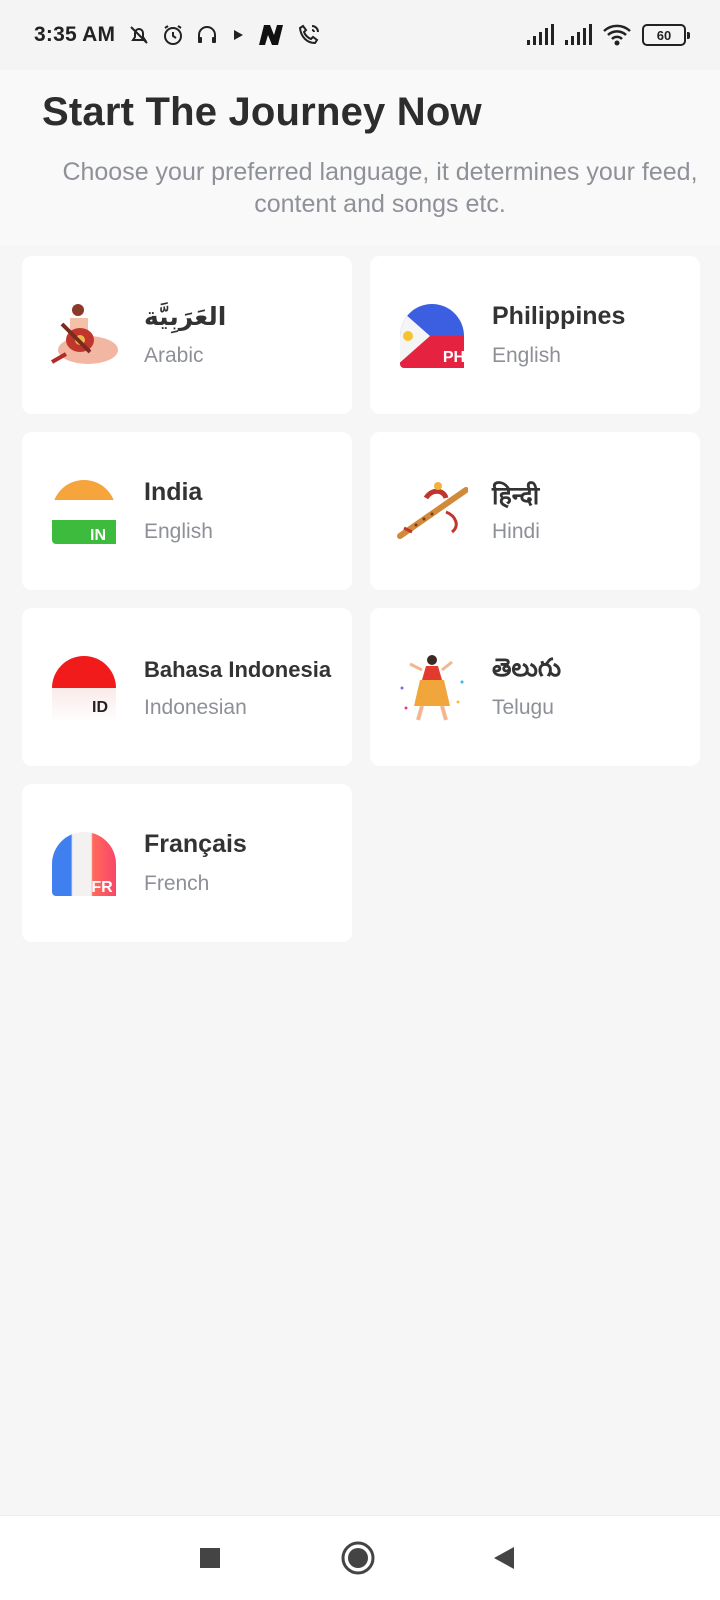  What do you see at coordinates (432, 510) in the screenshot?
I see `flute-icon` at bounding box center [432, 510].